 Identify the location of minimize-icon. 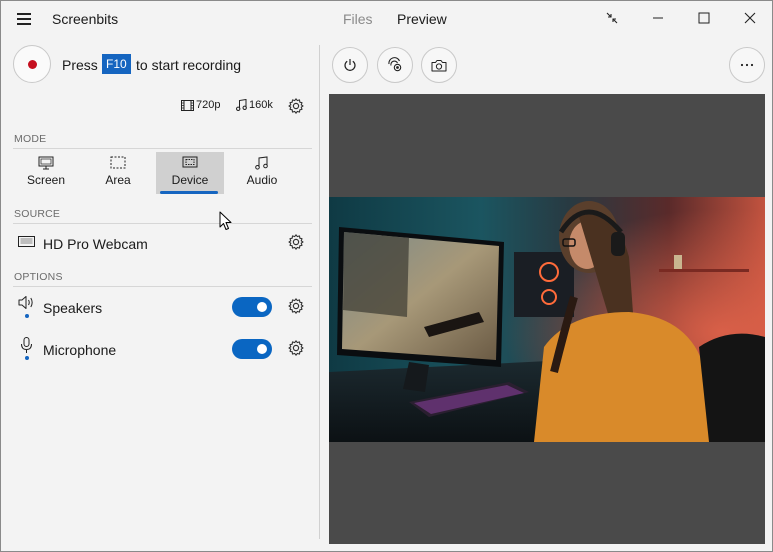
(658, 18).